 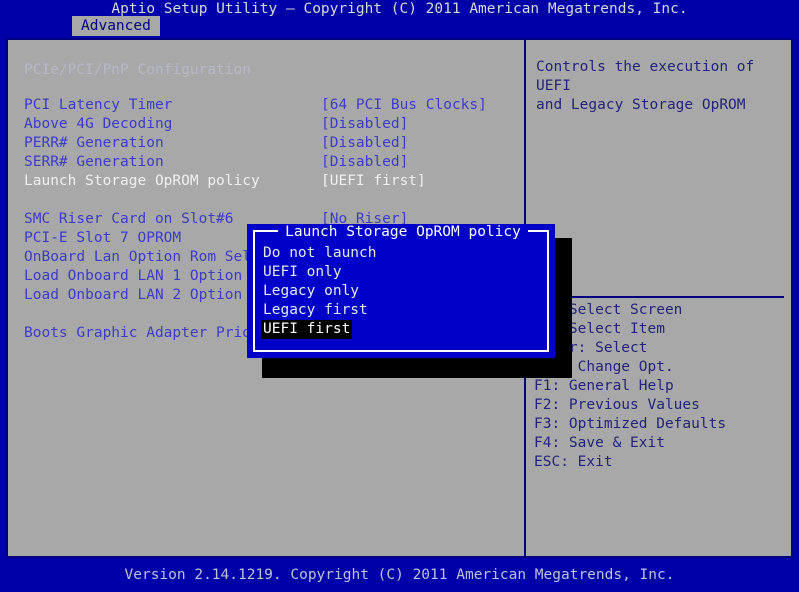 I want to click on setting-row: SERR# Generation [Disabled], so click(x=266, y=162).